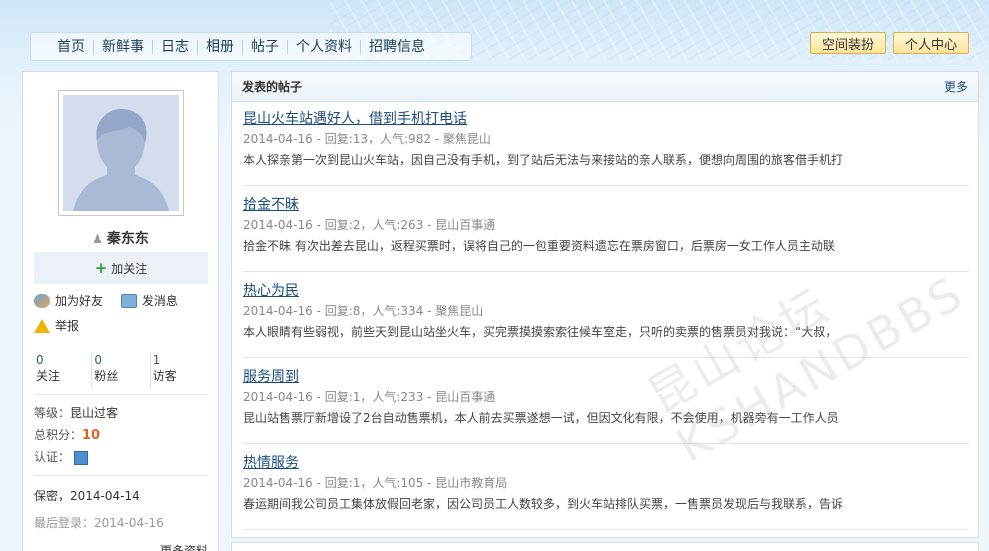 The image size is (989, 551). What do you see at coordinates (164, 376) in the screenshot?
I see `stat-visitors-label: 访客` at bounding box center [164, 376].